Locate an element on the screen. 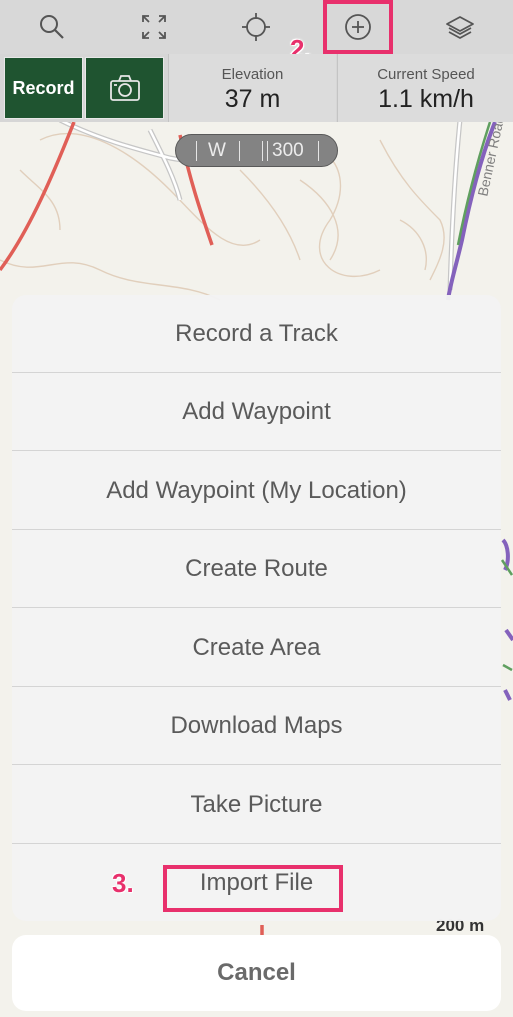 The height and width of the screenshot is (1017, 513). speed-label: Current Speed is located at coordinates (426, 74).